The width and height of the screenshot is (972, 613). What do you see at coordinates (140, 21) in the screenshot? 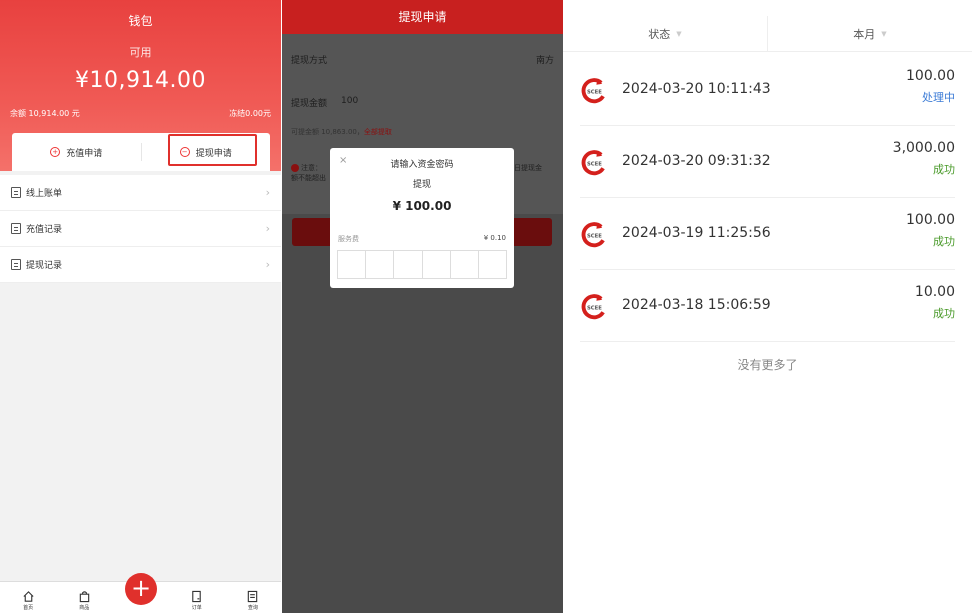
I see `page-title: 钱包` at bounding box center [140, 21].